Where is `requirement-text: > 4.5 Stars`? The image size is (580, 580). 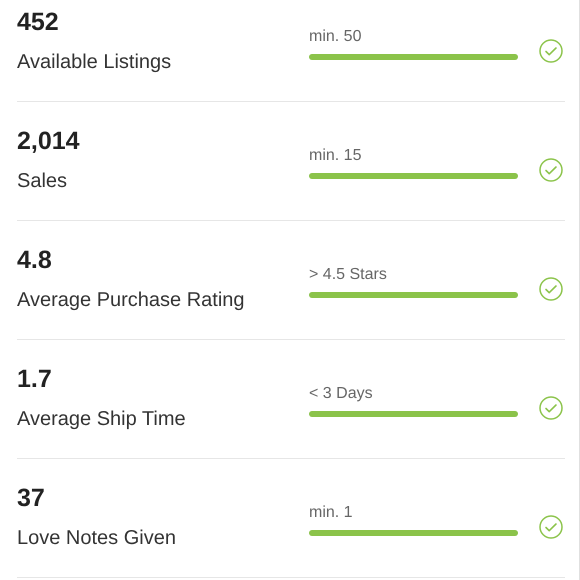
requirement-text: > 4.5 Stars is located at coordinates (348, 275).